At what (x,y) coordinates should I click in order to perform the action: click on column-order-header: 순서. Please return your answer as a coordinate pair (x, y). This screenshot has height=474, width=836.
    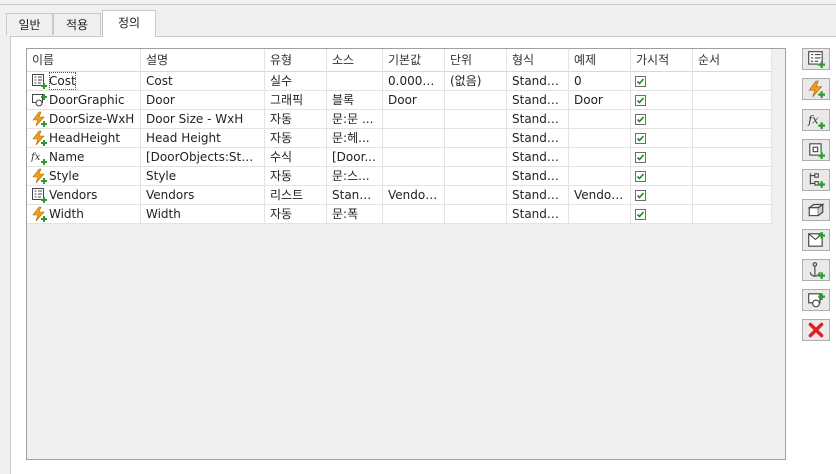
    Looking at the image, I should click on (732, 60).